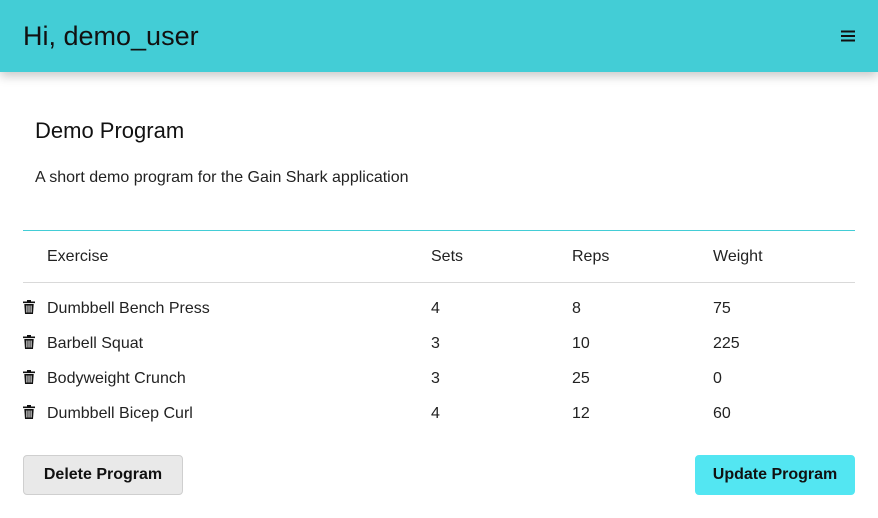 This screenshot has height=518, width=878. What do you see at coordinates (784, 413) in the screenshot?
I see `cell-weight: 60` at bounding box center [784, 413].